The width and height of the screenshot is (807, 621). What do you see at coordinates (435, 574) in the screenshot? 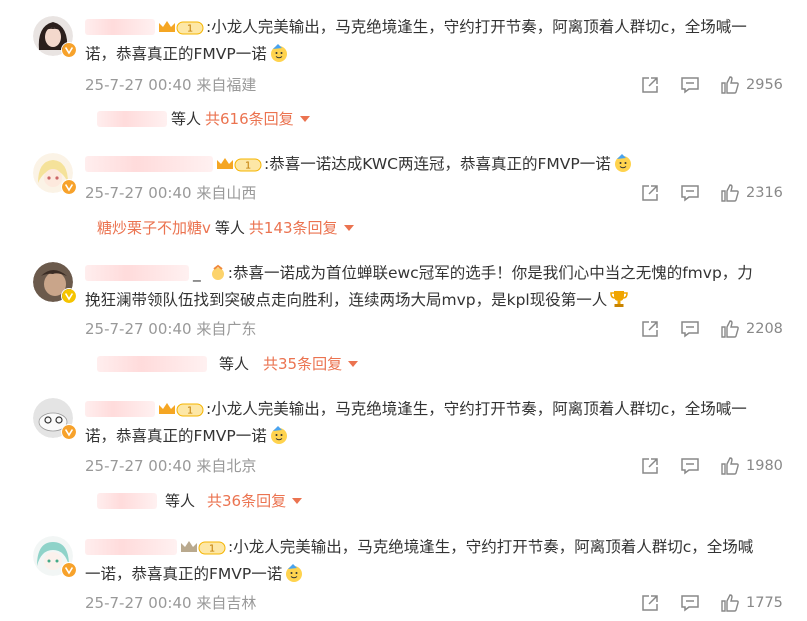
I see `comment-text-line2: 一诺，恭喜真正的FMVP一诺` at bounding box center [435, 574].